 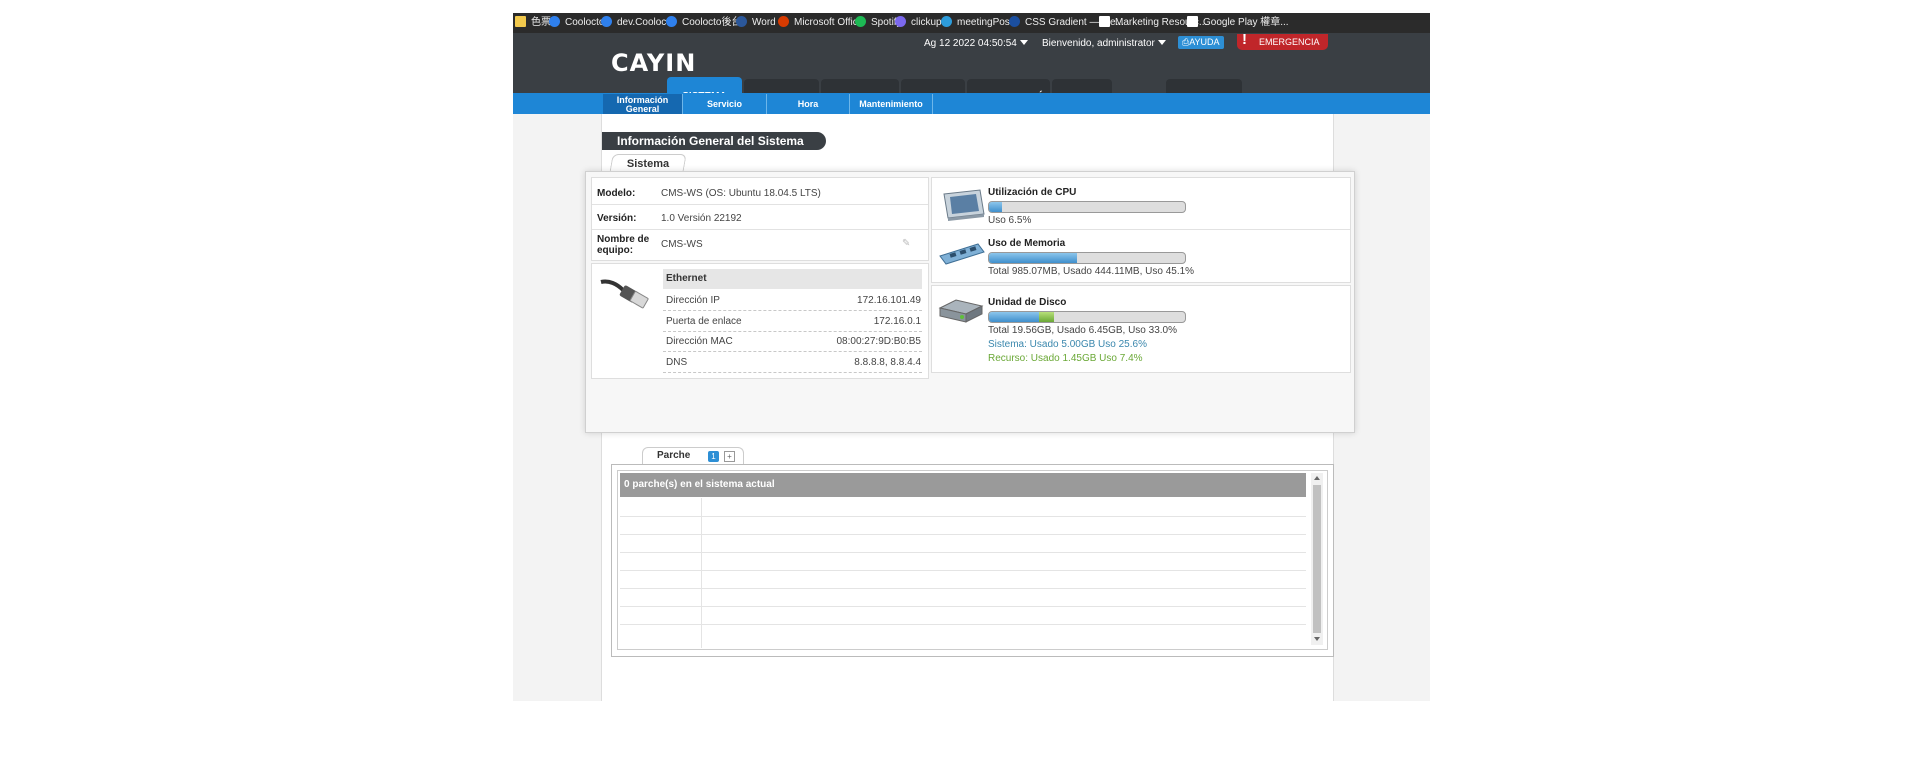 I want to click on memory-usage-bar, so click(x=1087, y=258).